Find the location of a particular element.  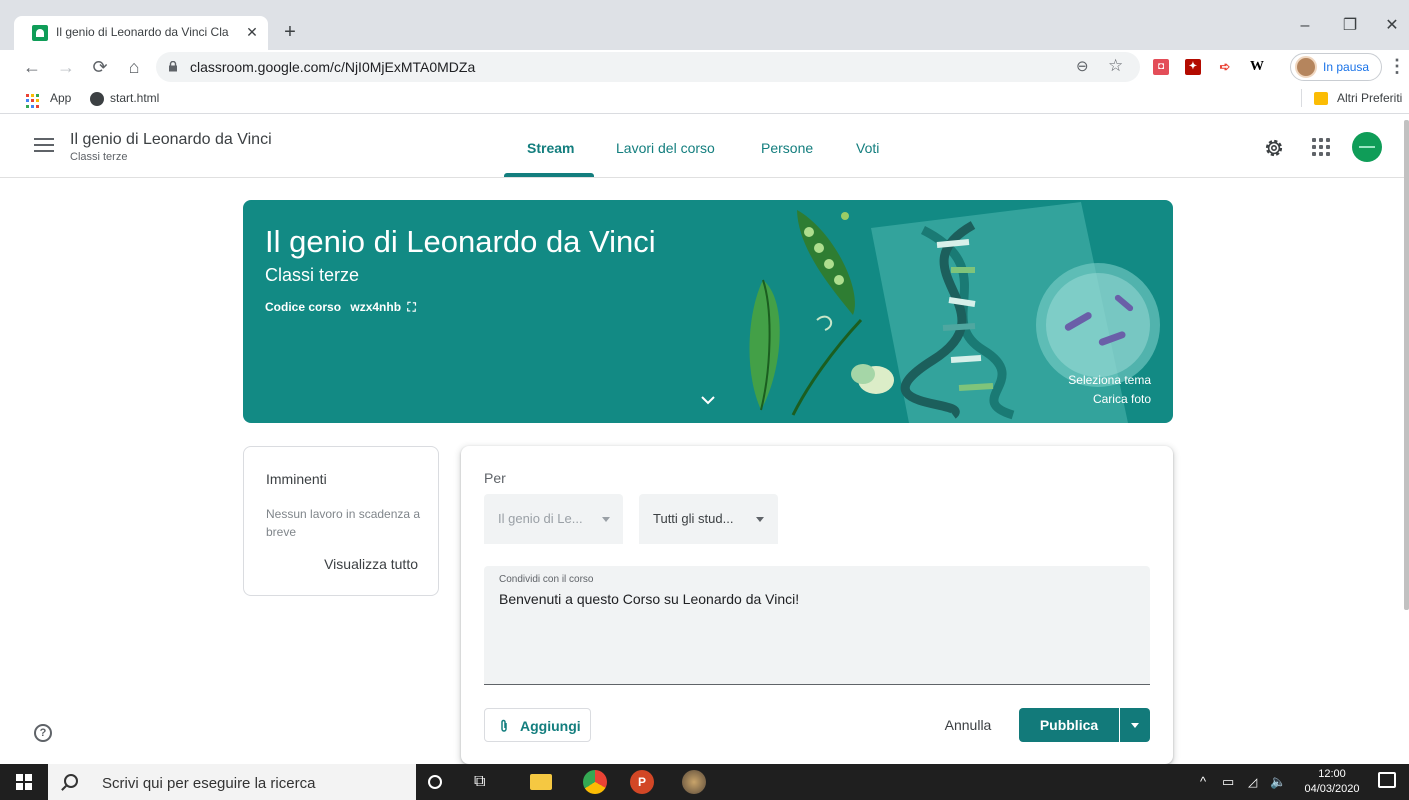

acrobat-extension-icon: ✦ is located at coordinates (1193, 67).